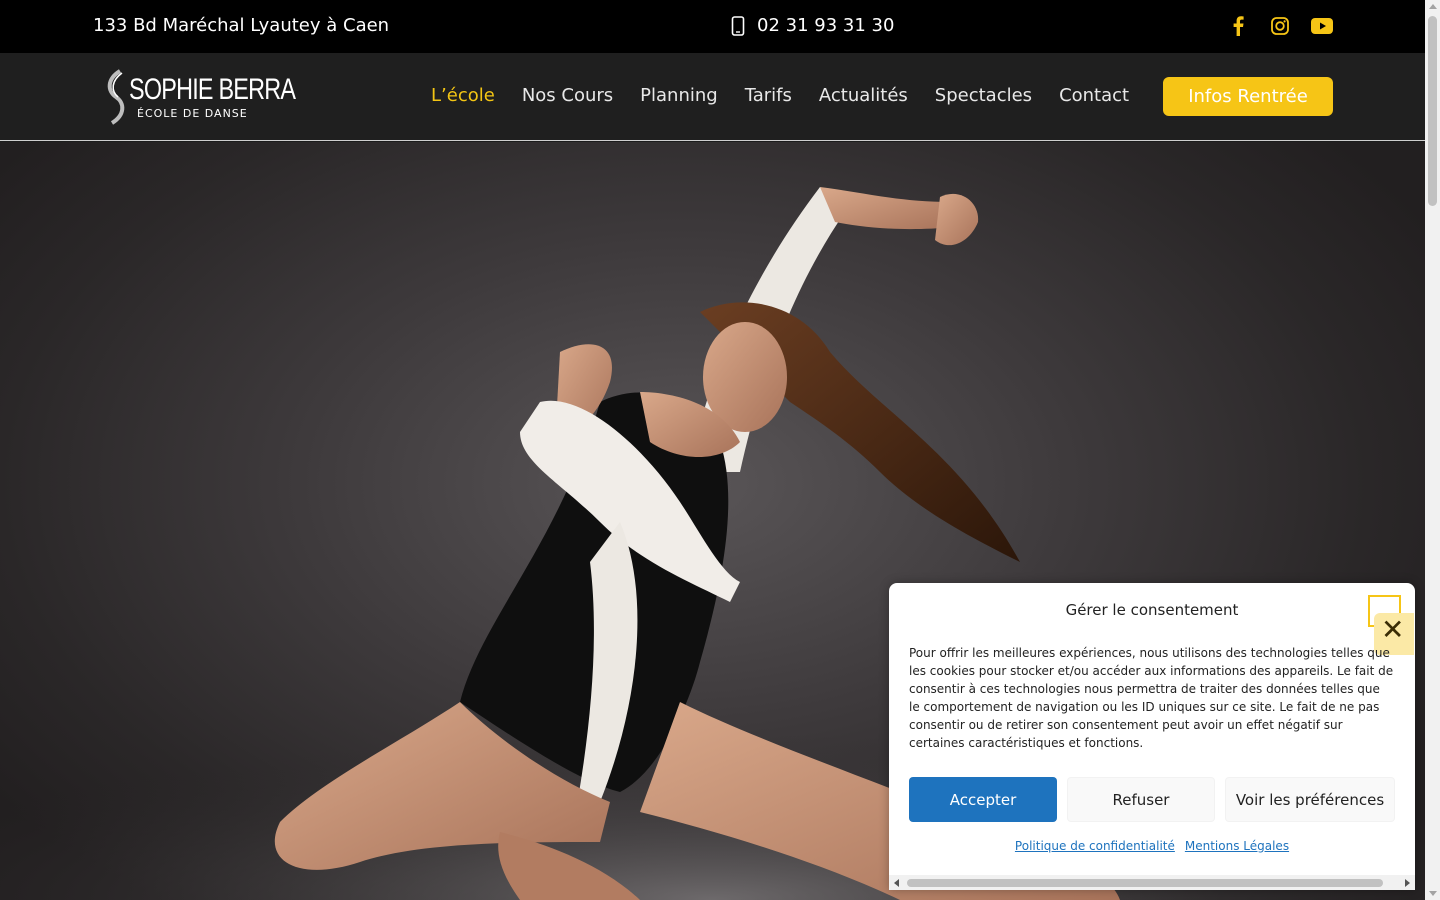  I want to click on site-logo: SOPHIE BERRA ÉCOLE DE DANSE, so click(200, 97).